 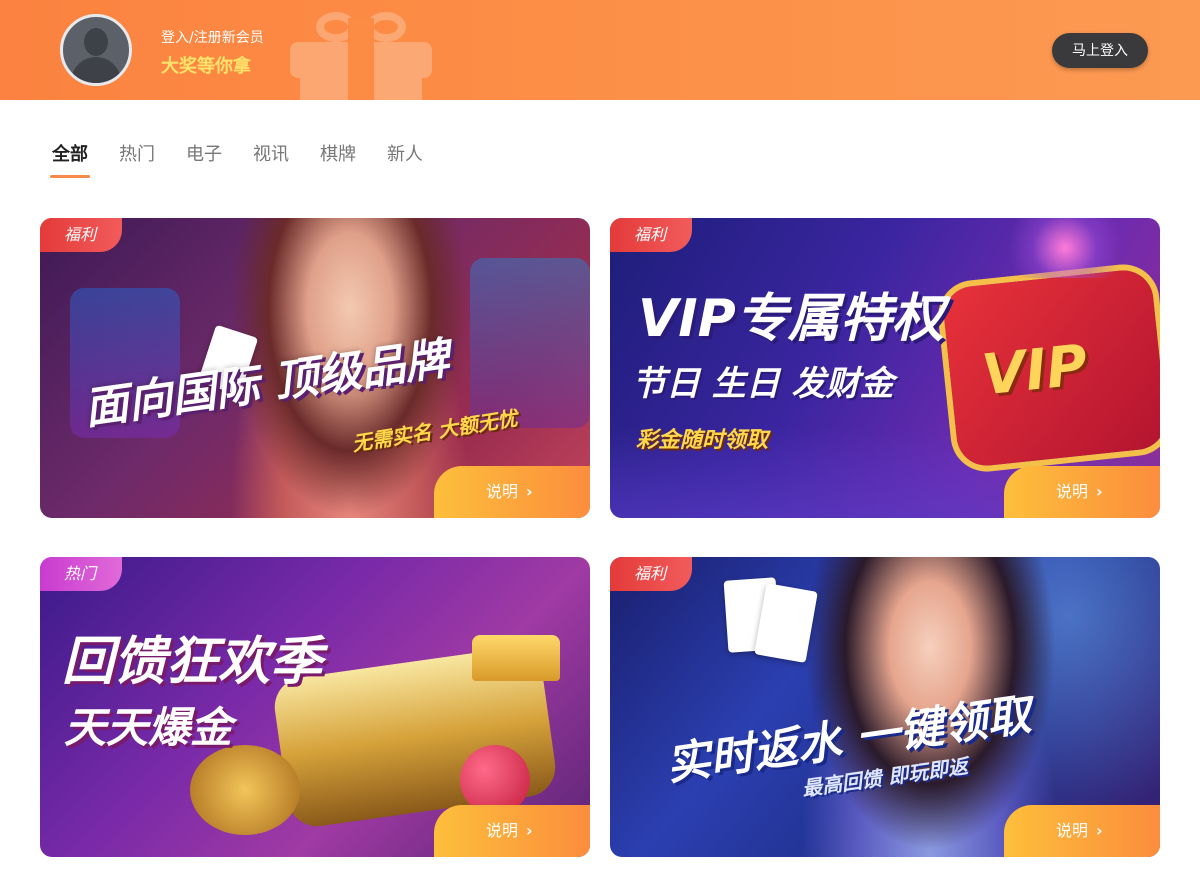 What do you see at coordinates (192, 662) in the screenshot?
I see `card-headline: 回馈狂欢季` at bounding box center [192, 662].